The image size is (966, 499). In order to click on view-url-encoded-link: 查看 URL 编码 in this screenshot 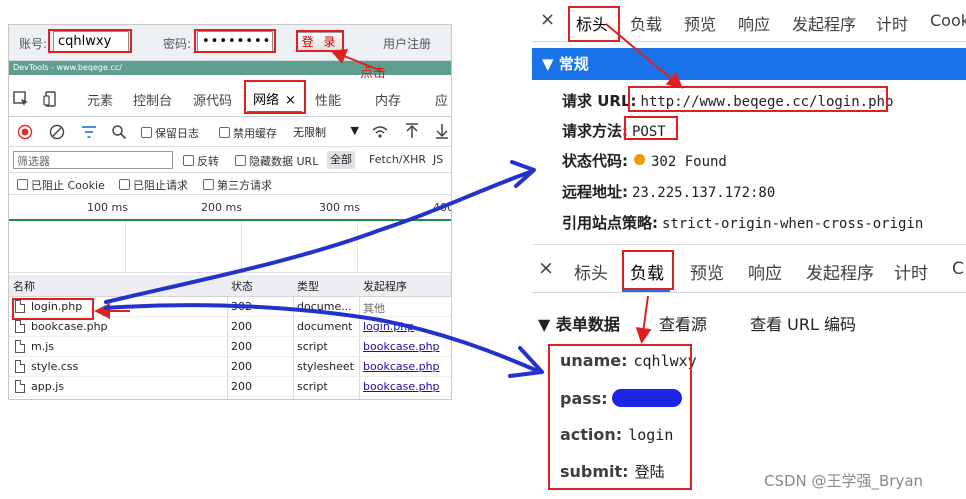, I will do `click(803, 324)`.